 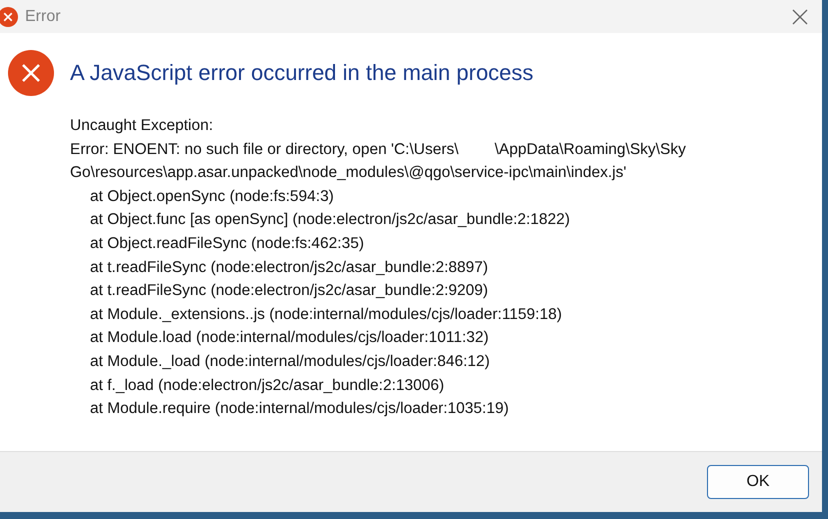 What do you see at coordinates (302, 73) in the screenshot?
I see `error-heading: A JavaScript error occurred in the main process` at bounding box center [302, 73].